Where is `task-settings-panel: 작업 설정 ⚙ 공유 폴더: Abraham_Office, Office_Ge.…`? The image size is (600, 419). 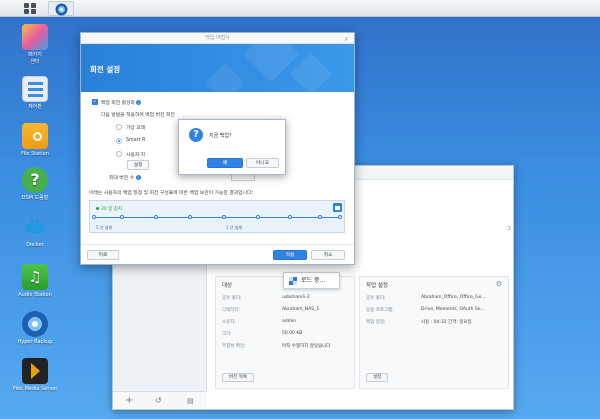
task-settings-panel: 작업 설정 ⚙ 공유 폴더: Abraham_Office, Office_Ge.… is located at coordinates (434, 332).